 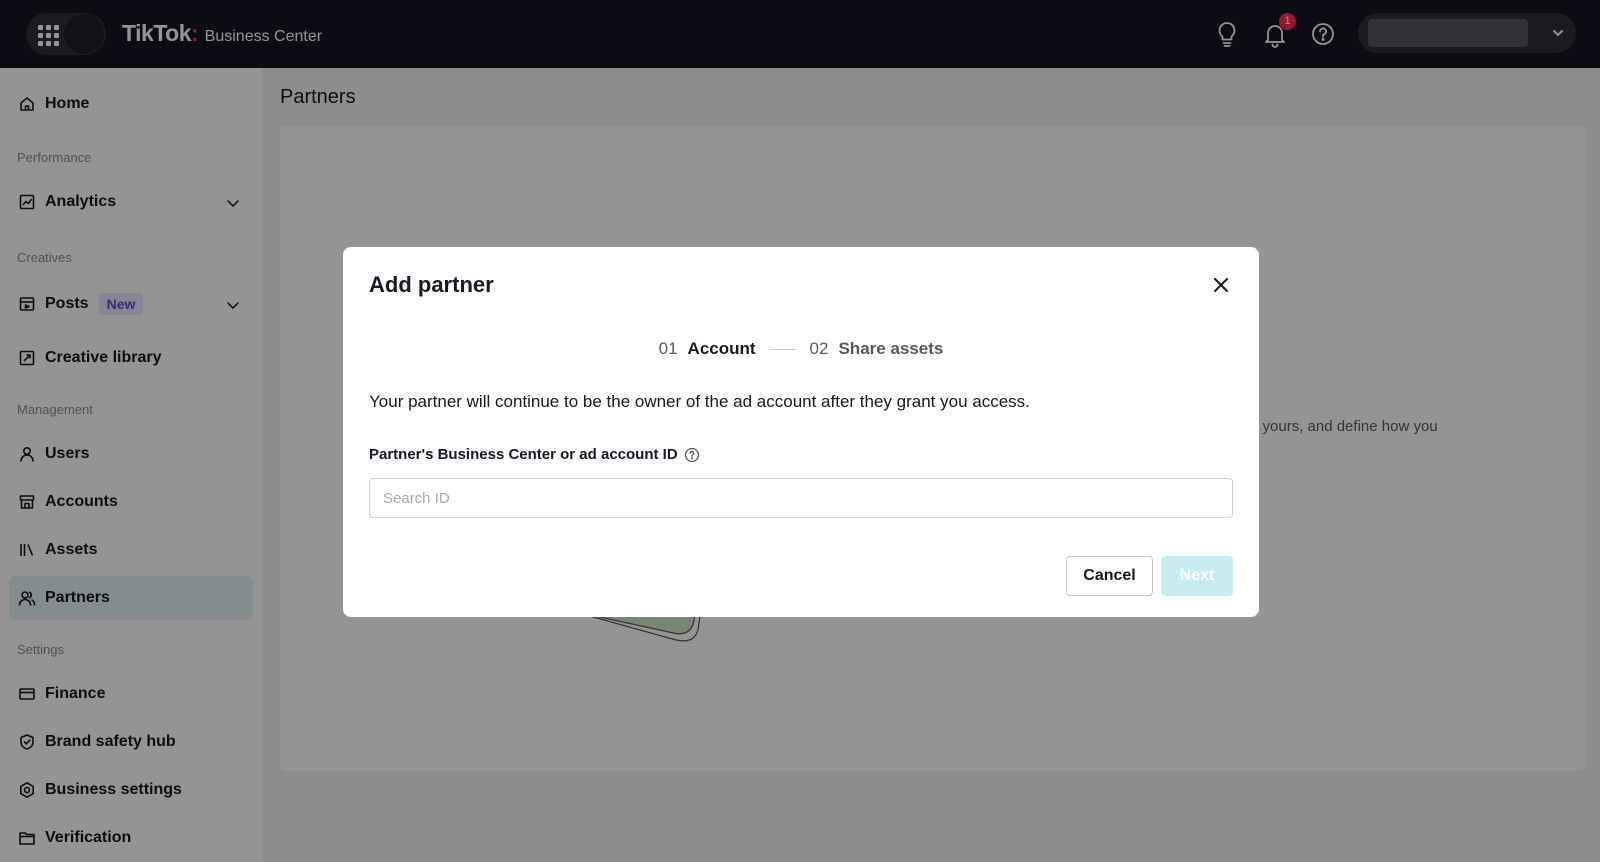 What do you see at coordinates (891, 348) in the screenshot?
I see `step-2-label: Share assets` at bounding box center [891, 348].